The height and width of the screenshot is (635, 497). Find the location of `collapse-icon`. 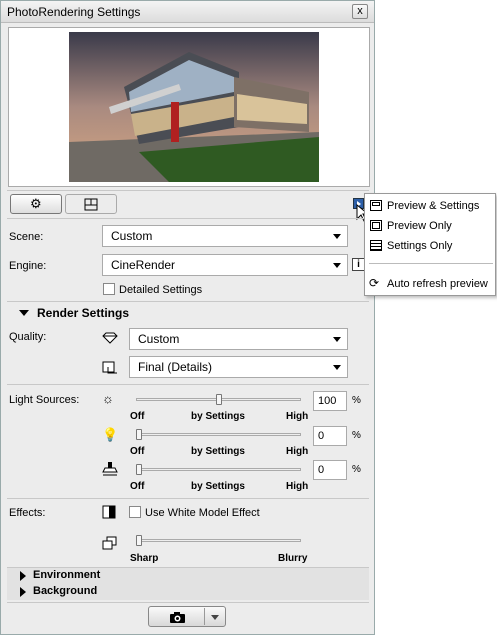

collapse-icon is located at coordinates (24, 313).